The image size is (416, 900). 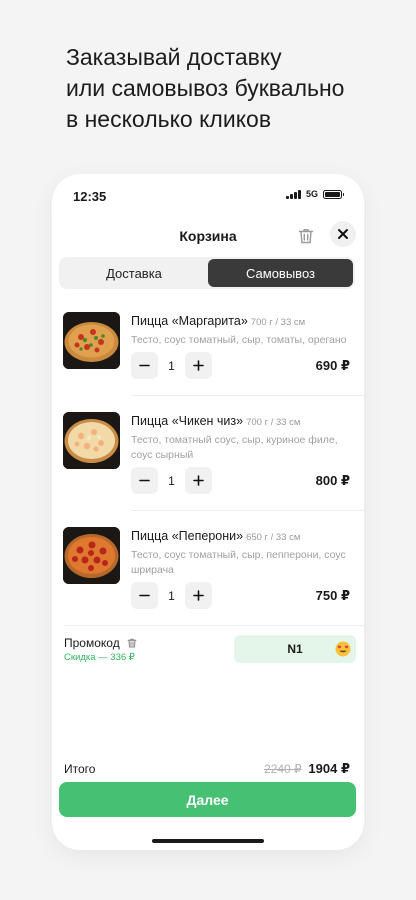 What do you see at coordinates (80, 769) in the screenshot?
I see `total-label: Итого` at bounding box center [80, 769].